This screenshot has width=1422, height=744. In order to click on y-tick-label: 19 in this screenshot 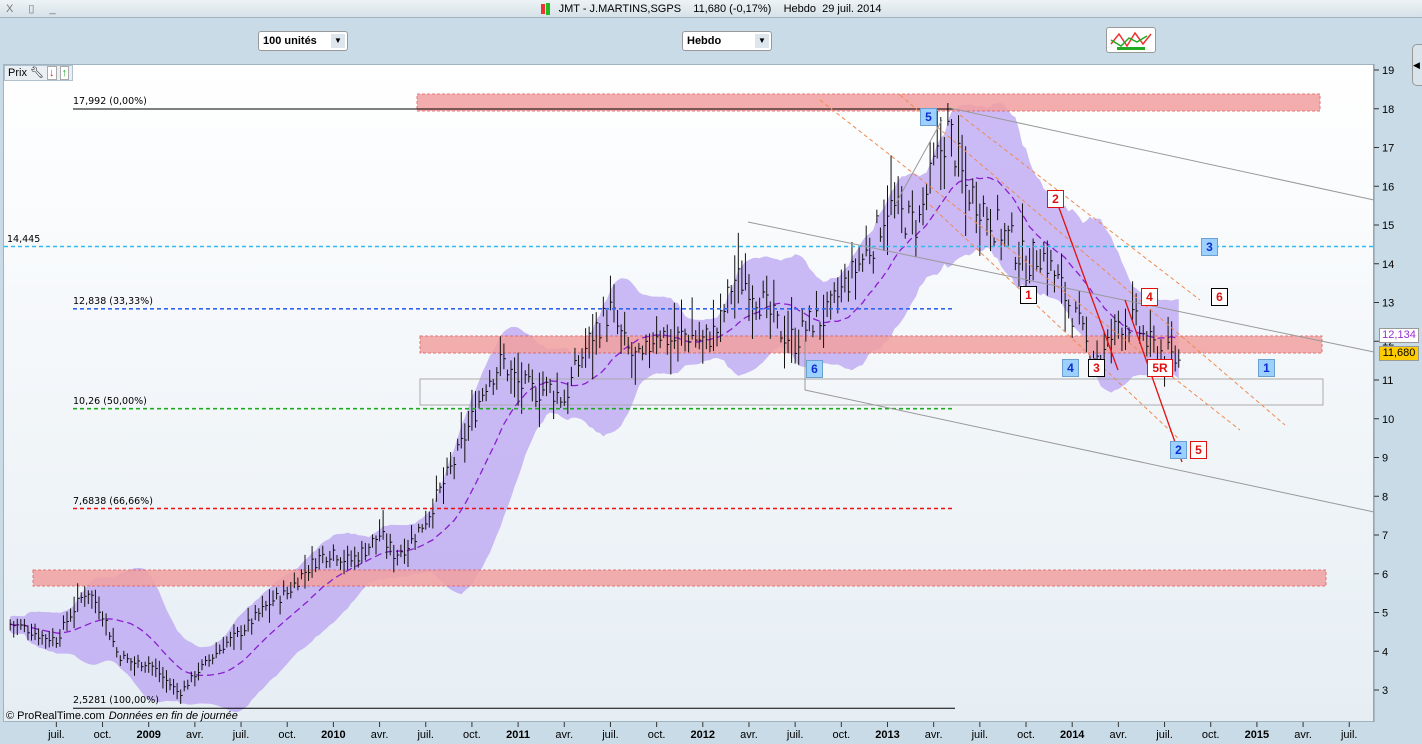, I will do `click(1388, 71)`.